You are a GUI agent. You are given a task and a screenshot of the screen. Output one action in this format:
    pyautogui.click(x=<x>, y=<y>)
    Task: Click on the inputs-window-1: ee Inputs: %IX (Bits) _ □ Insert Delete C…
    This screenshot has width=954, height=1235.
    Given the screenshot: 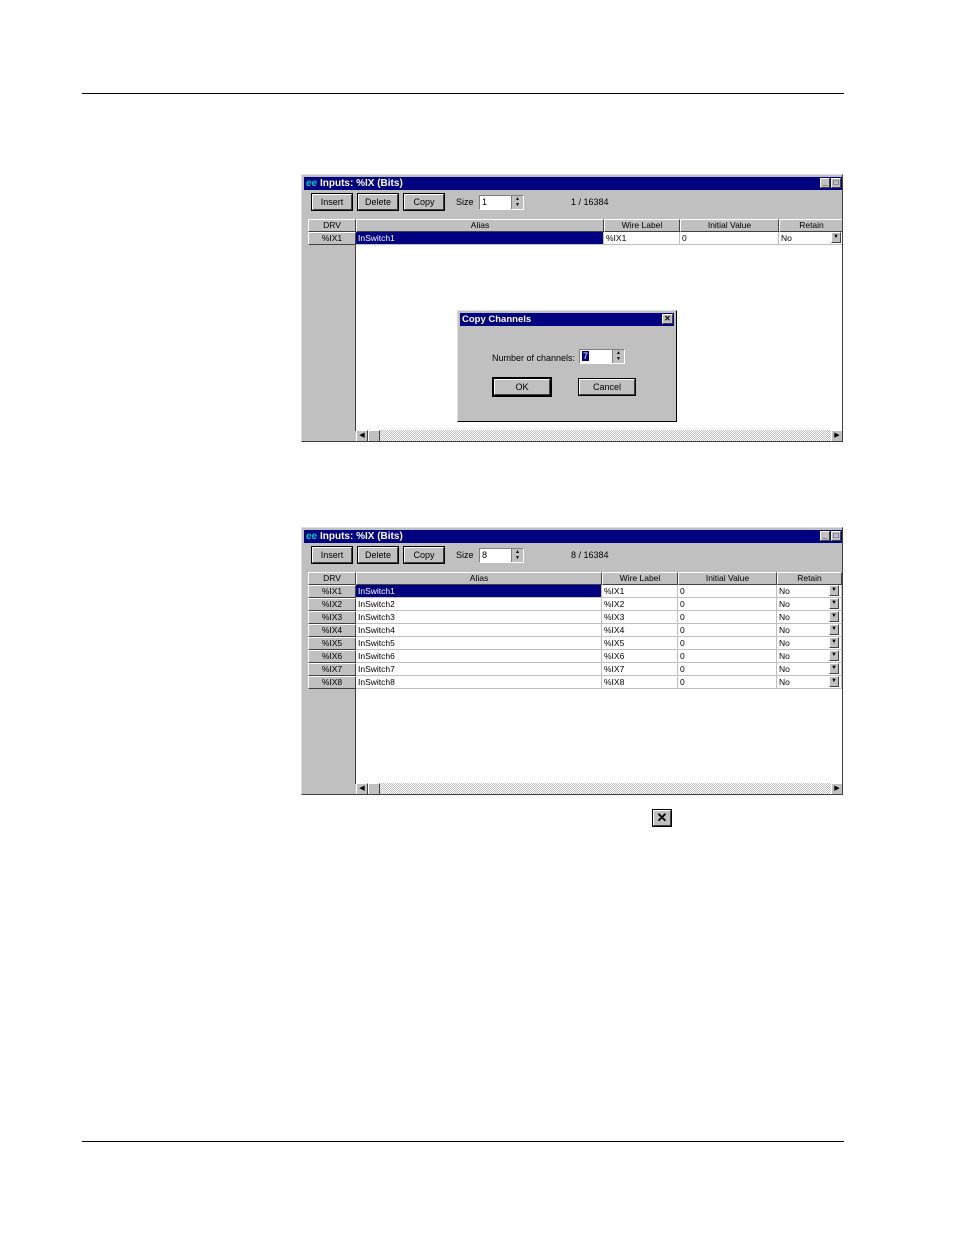 What is the action you would take?
    pyautogui.click(x=572, y=308)
    